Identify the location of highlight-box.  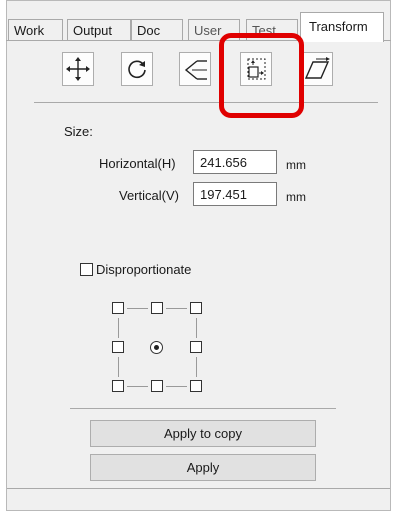
(261, 75).